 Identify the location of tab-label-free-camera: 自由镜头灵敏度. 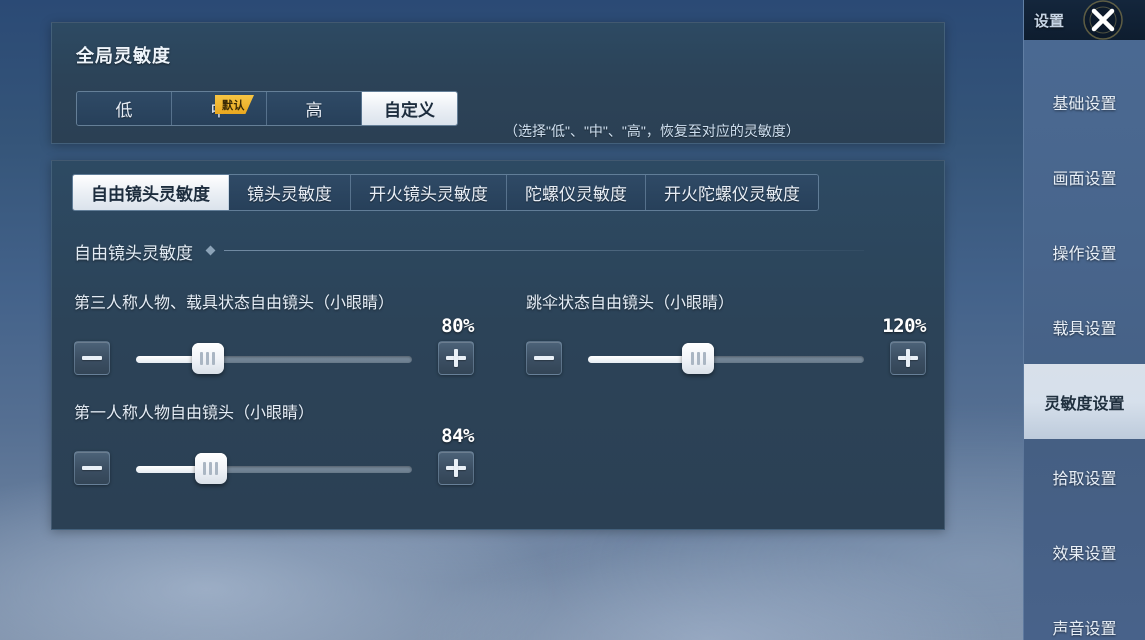
(150, 194).